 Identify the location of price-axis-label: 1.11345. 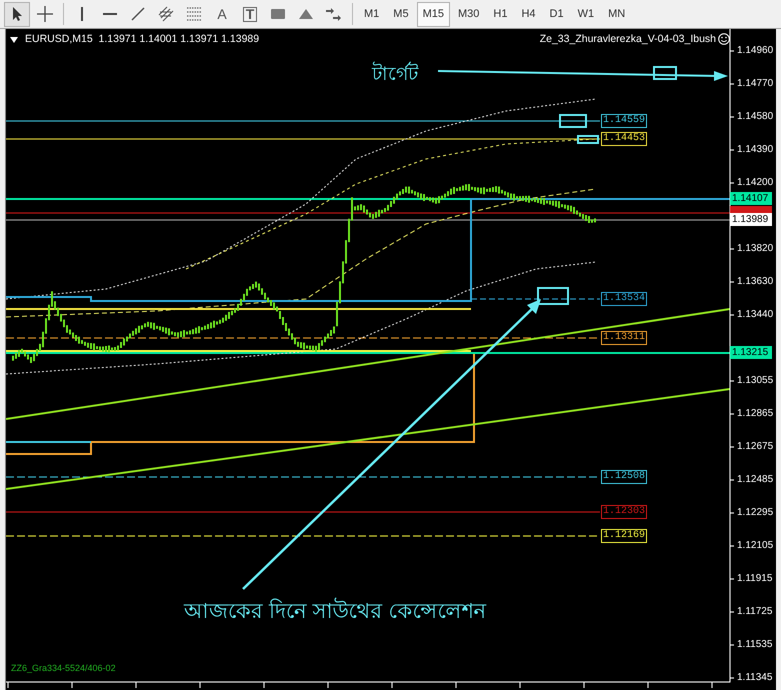
(754, 678).